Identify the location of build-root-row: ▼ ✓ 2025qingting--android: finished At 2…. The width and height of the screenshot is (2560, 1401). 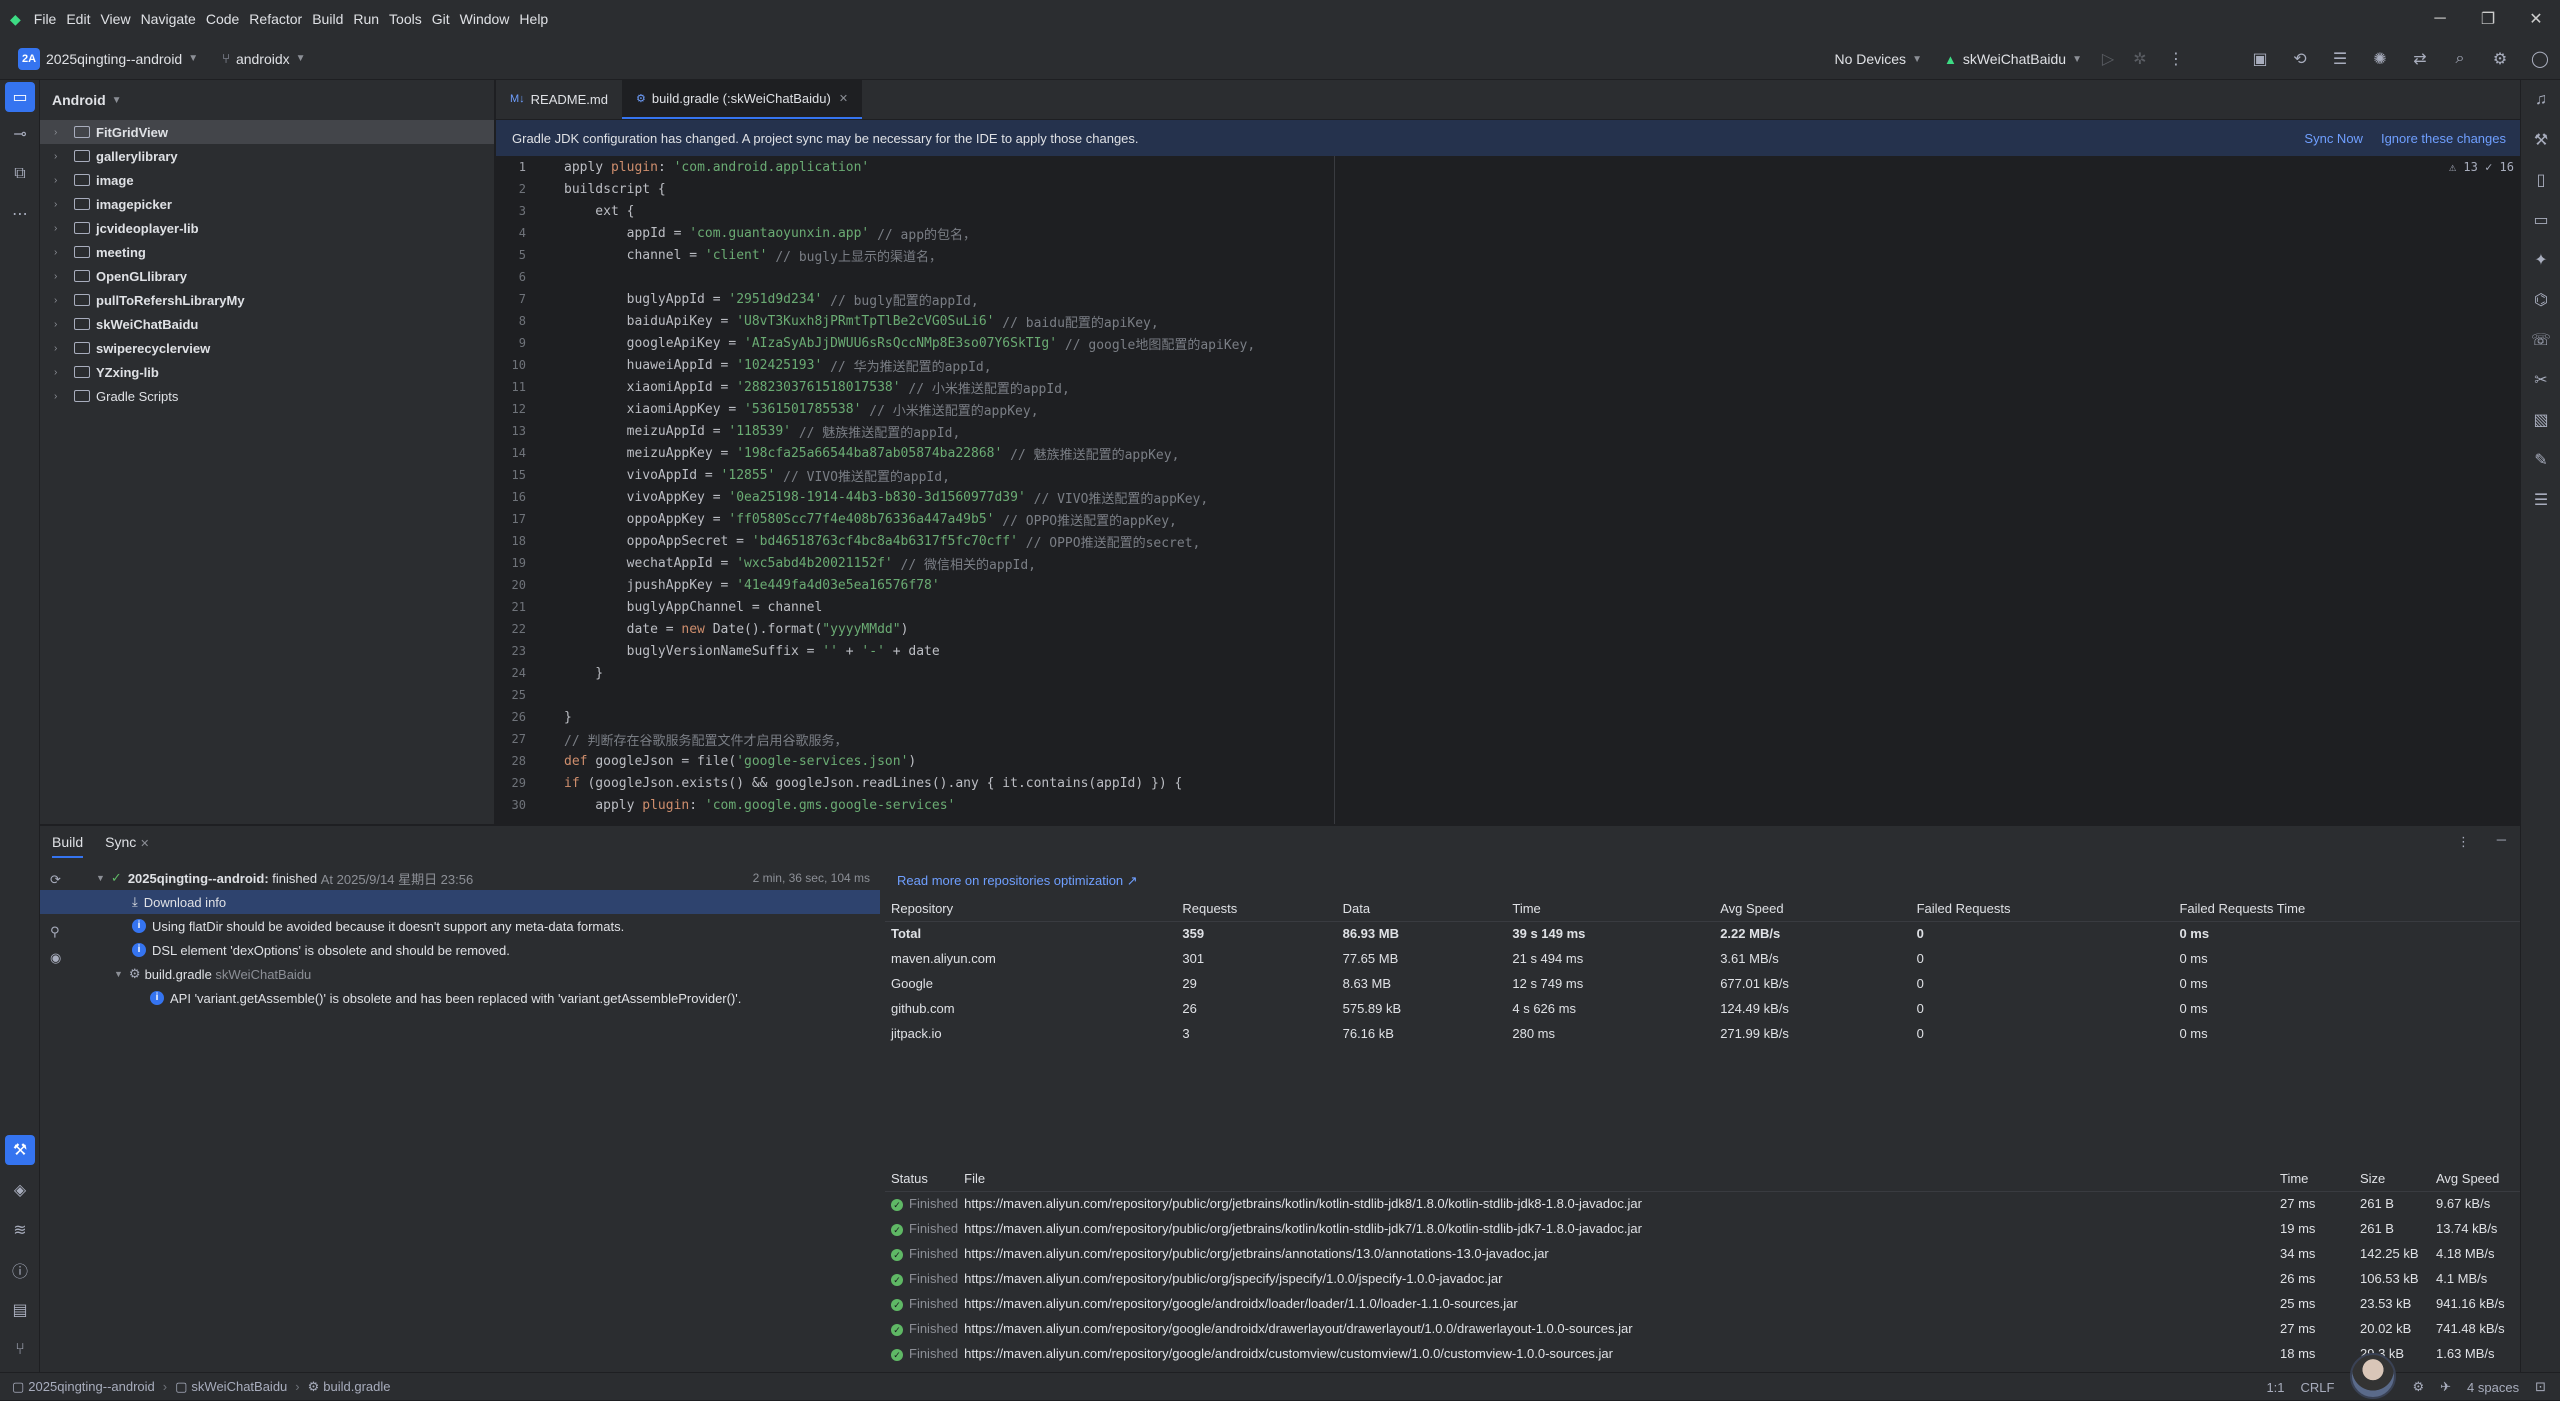
(460, 878).